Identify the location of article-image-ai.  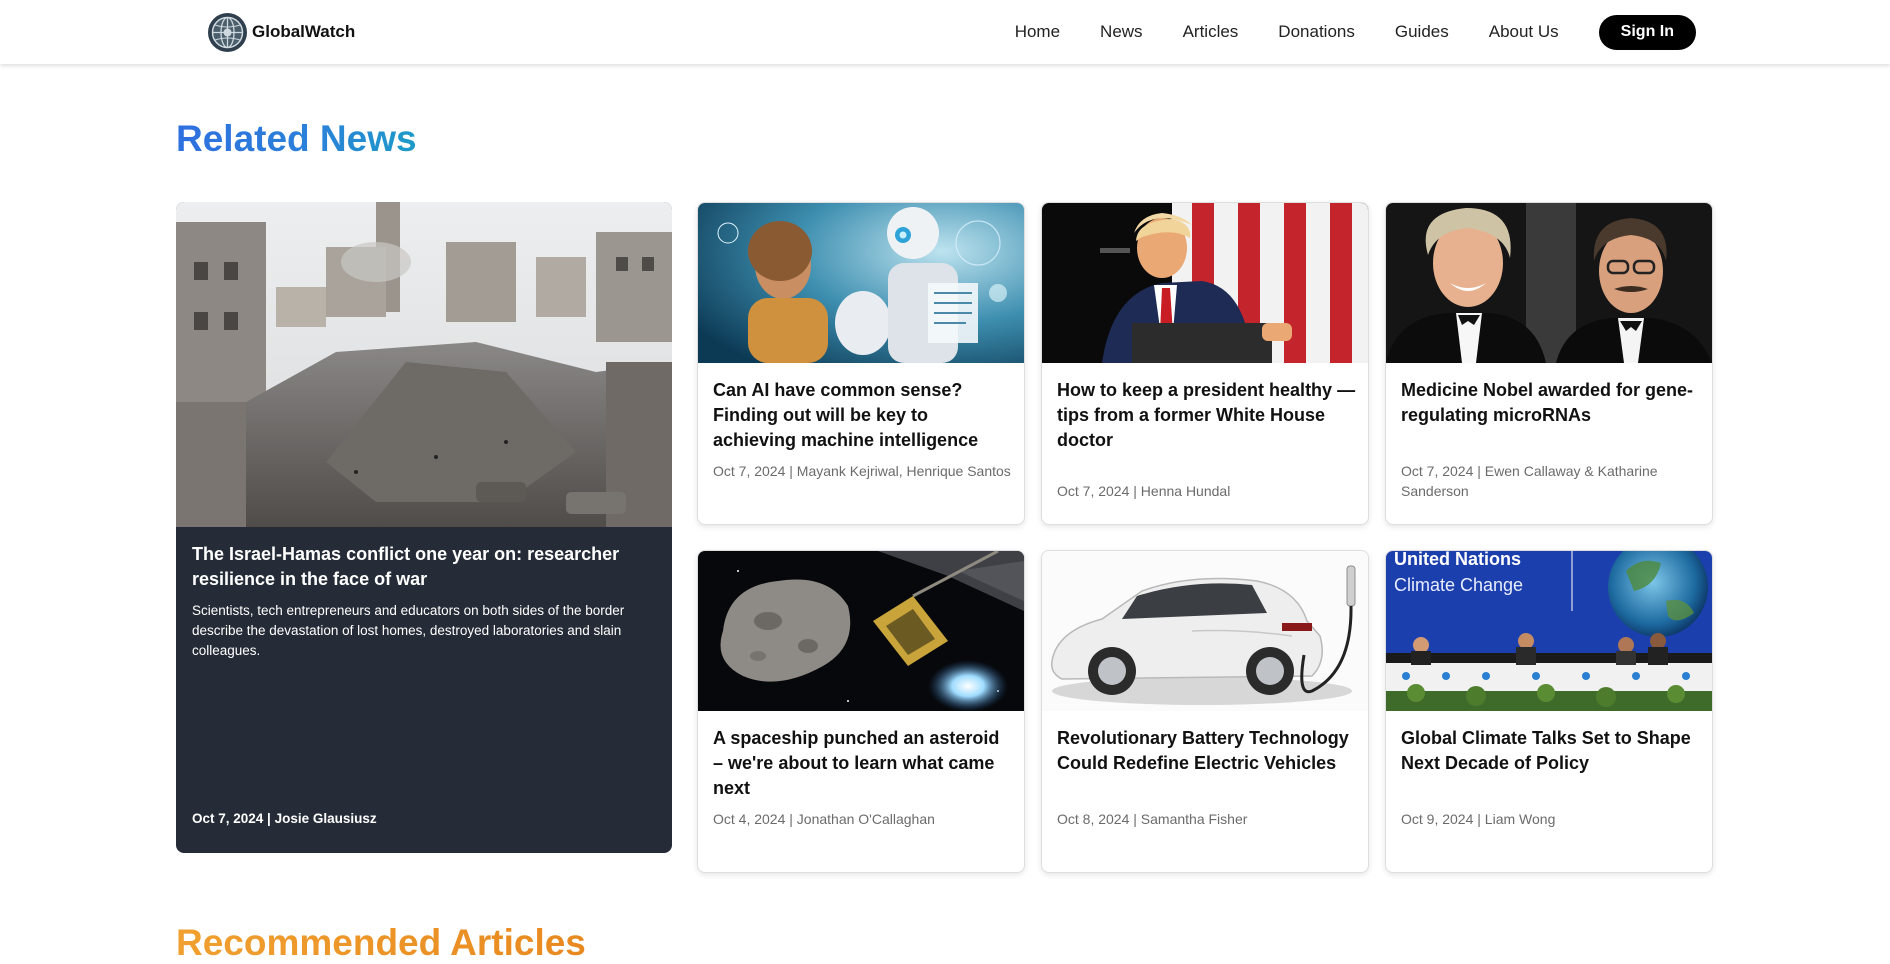
(861, 283).